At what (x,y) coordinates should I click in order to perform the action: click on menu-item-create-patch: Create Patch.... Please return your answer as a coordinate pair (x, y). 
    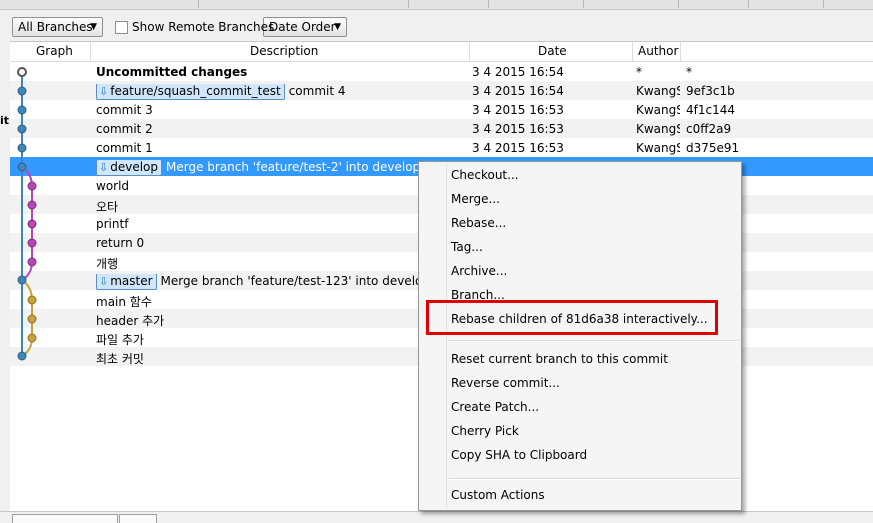
    Looking at the image, I should click on (495, 407).